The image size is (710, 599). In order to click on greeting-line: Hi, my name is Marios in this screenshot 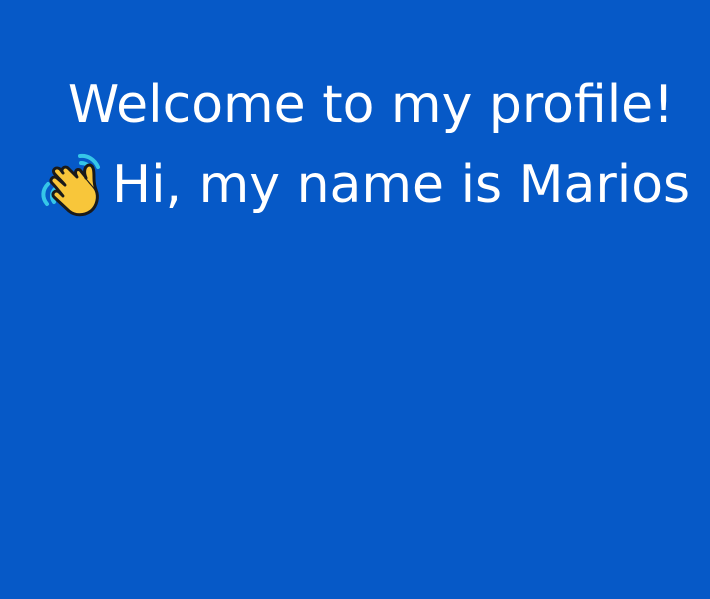, I will do `click(372, 185)`.